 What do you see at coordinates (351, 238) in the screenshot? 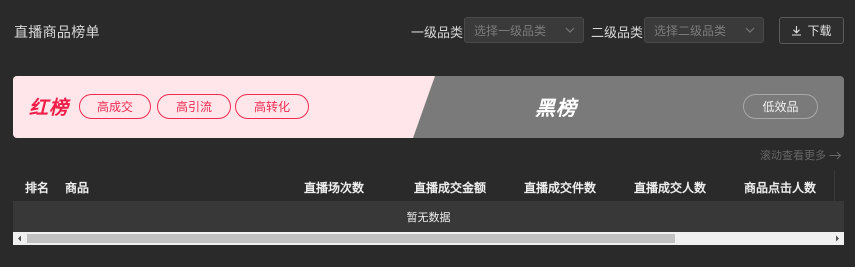
I see `scrollbar-thumb` at bounding box center [351, 238].